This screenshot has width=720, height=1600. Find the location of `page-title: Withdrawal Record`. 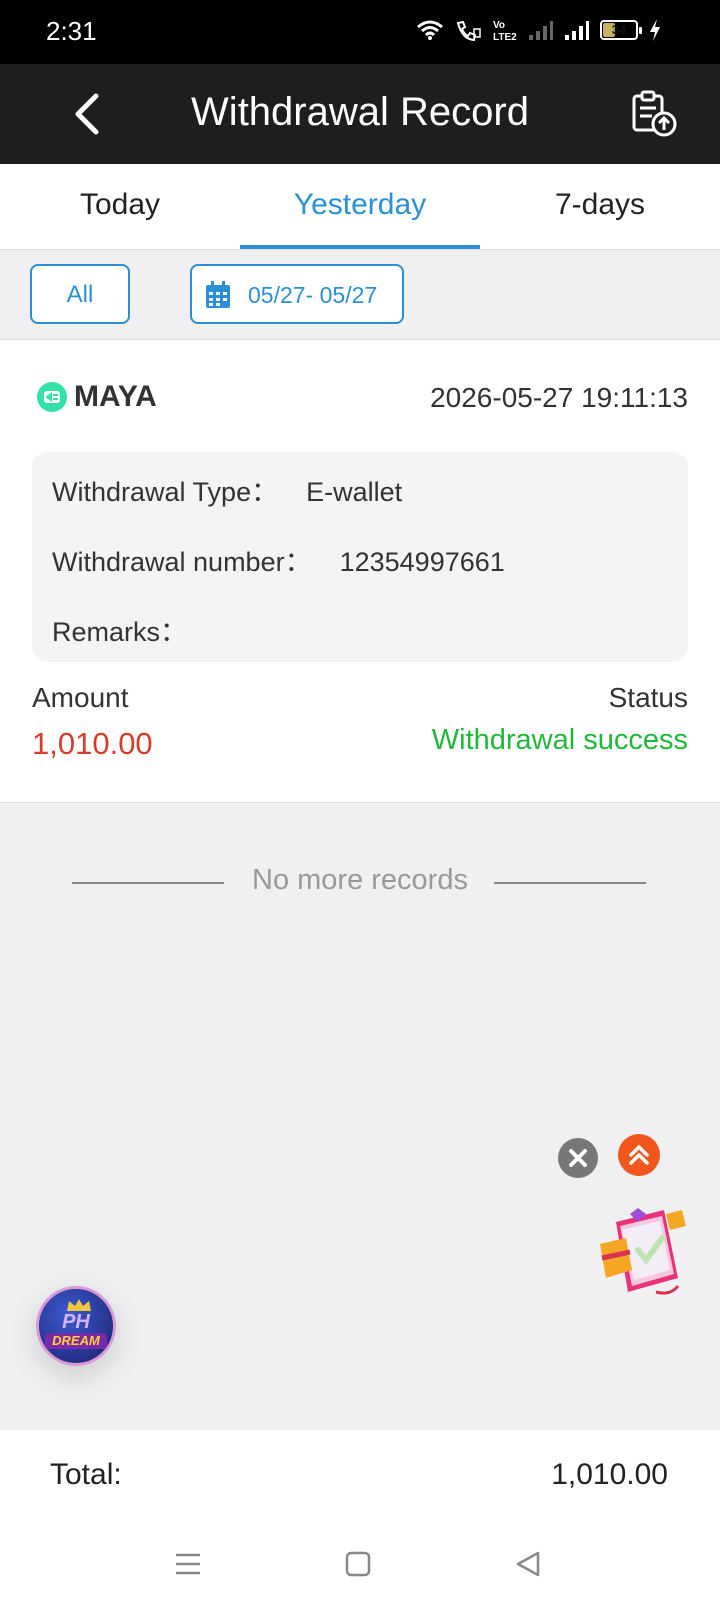

page-title: Withdrawal Record is located at coordinates (360, 112).